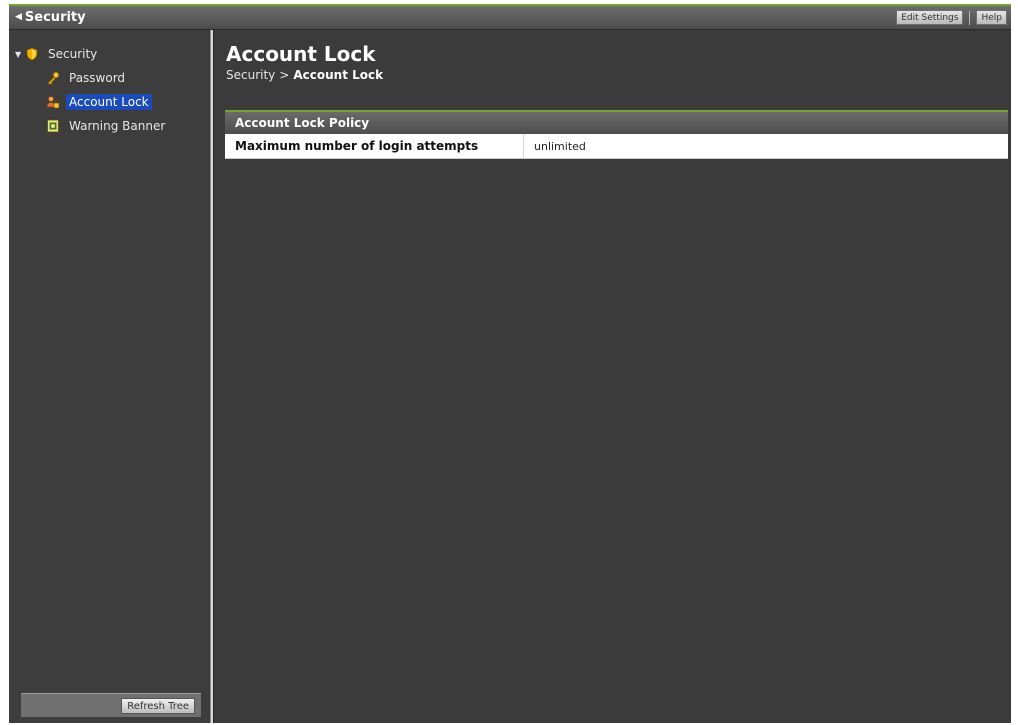 Image resolution: width=1018 pixels, height=725 pixels. What do you see at coordinates (109, 54) in the screenshot?
I see `tree-item-security: ▼ Security` at bounding box center [109, 54].